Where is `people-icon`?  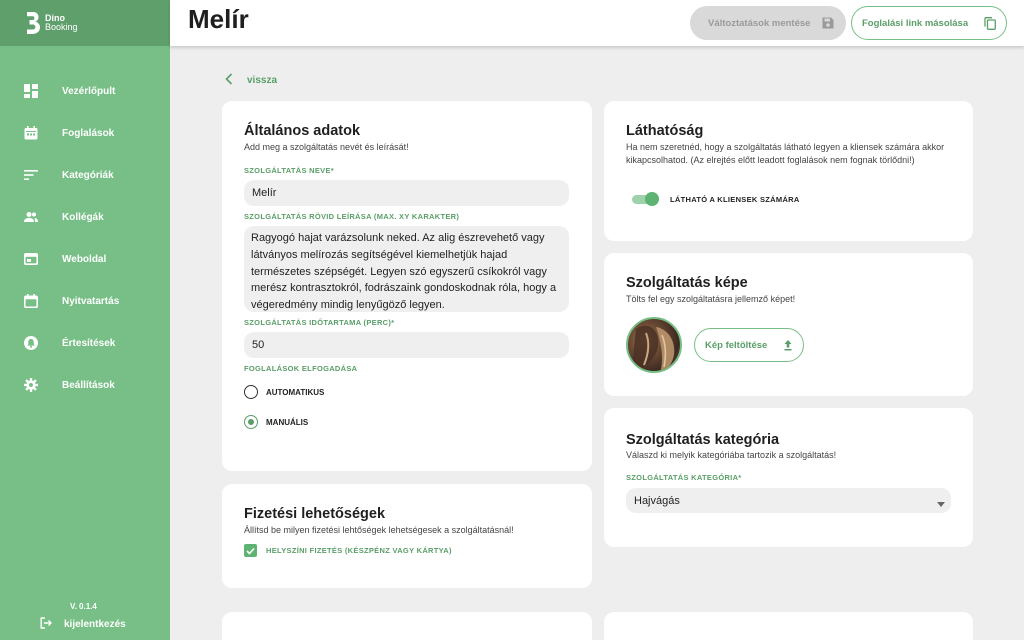
people-icon is located at coordinates (31, 217).